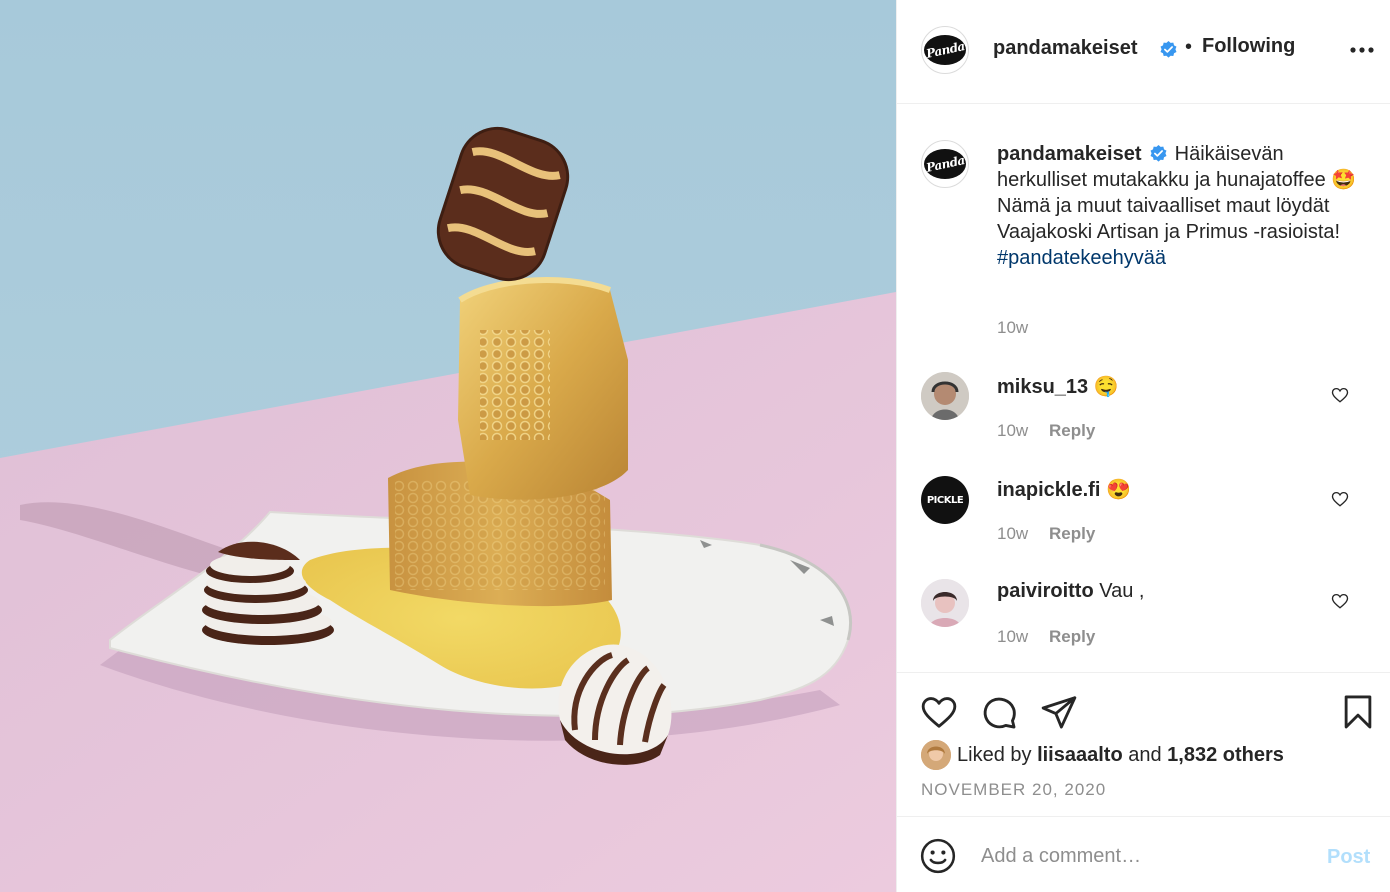  What do you see at coordinates (1358, 712) in the screenshot?
I see `save-bookmark-icon` at bounding box center [1358, 712].